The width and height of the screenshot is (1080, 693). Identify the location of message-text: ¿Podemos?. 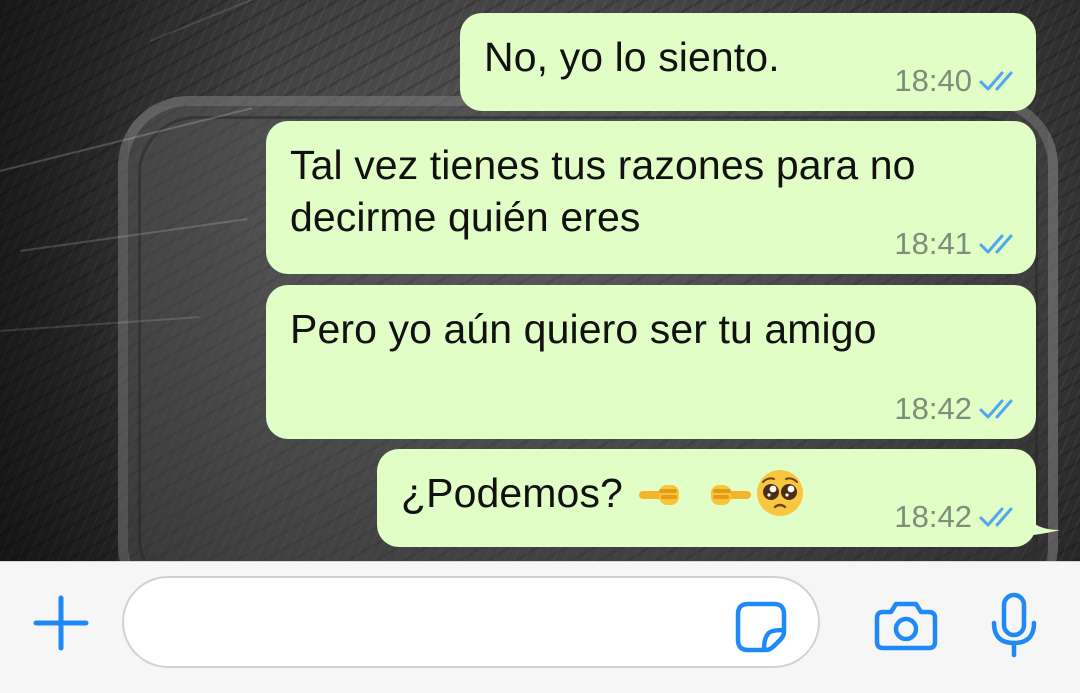
(603, 493).